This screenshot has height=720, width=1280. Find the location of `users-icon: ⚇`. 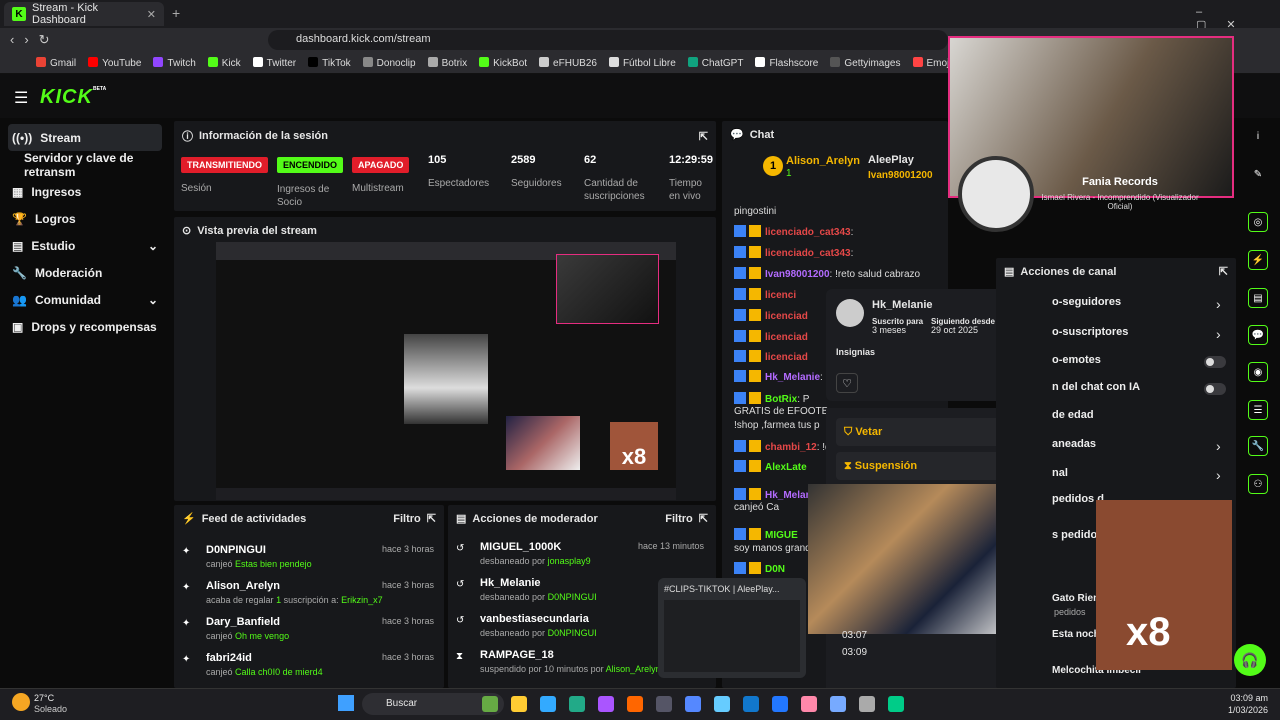

users-icon: ⚇ is located at coordinates (1258, 484).